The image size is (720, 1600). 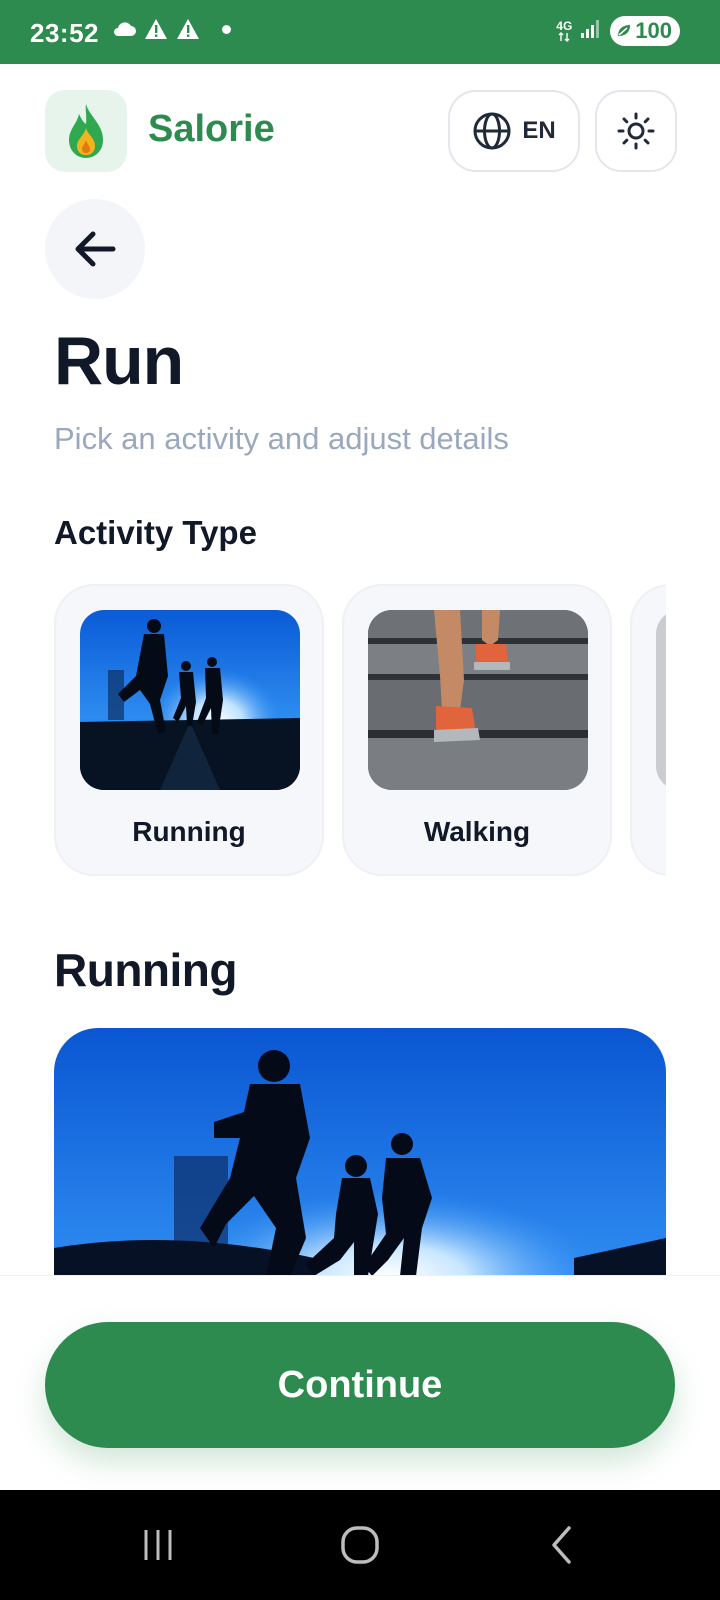 What do you see at coordinates (653, 30) in the screenshot?
I see `battery-level: 100` at bounding box center [653, 30].